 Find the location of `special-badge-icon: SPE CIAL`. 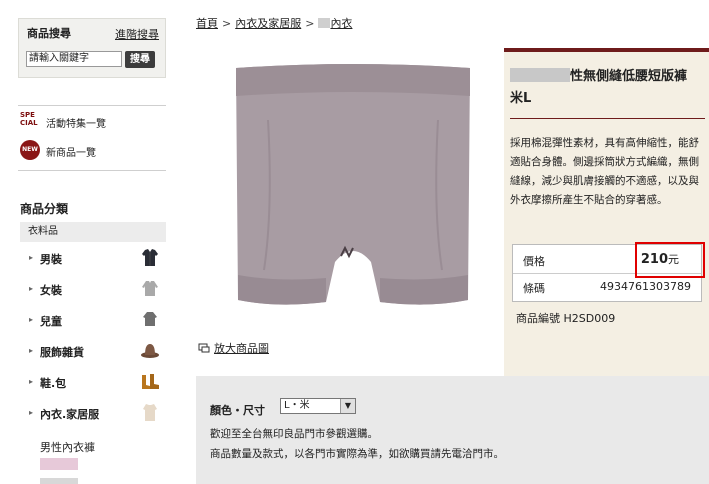

special-badge-icon: SPE CIAL is located at coordinates (29, 119).